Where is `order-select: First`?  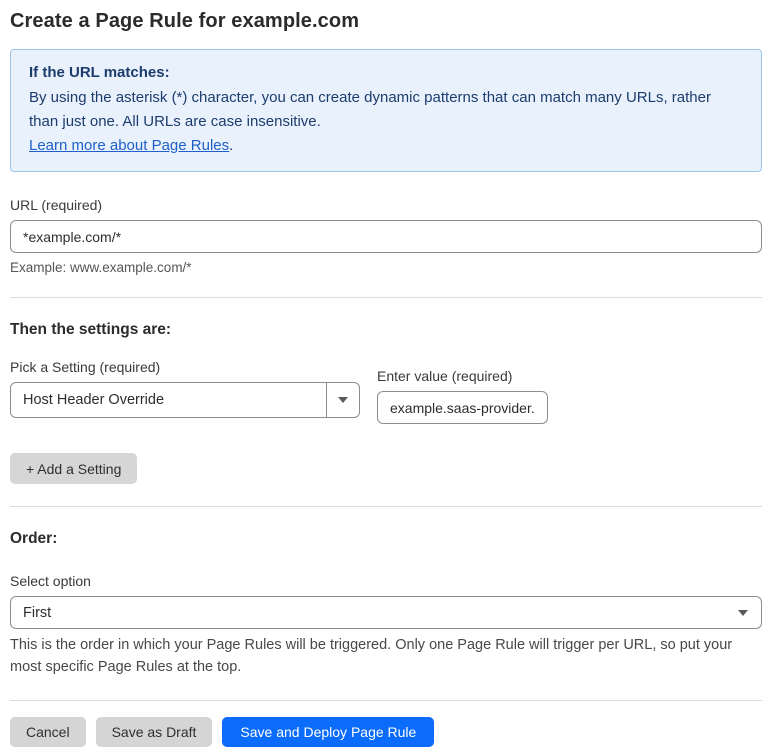
order-select: First is located at coordinates (386, 612).